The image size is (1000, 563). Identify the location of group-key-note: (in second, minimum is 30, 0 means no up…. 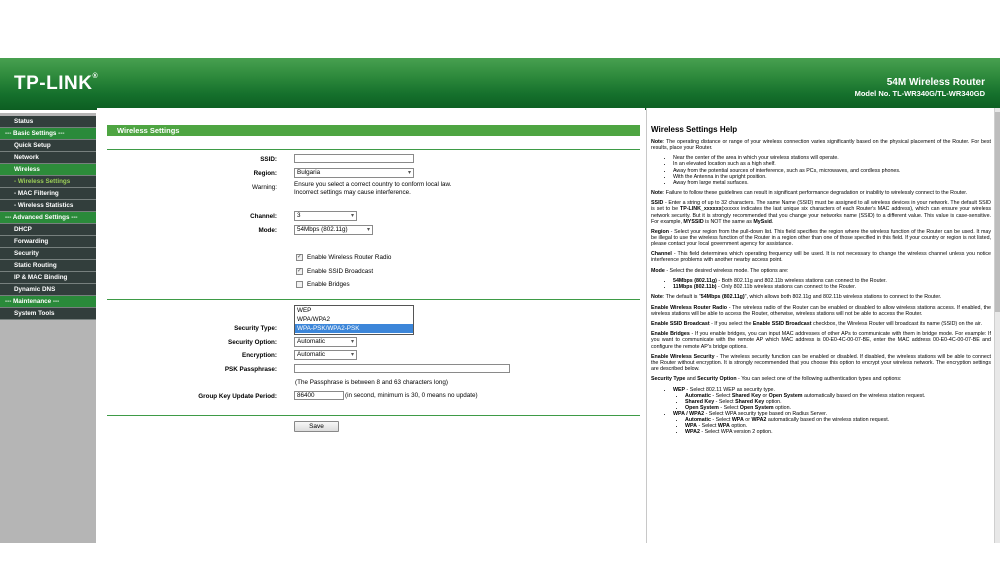
(411, 395).